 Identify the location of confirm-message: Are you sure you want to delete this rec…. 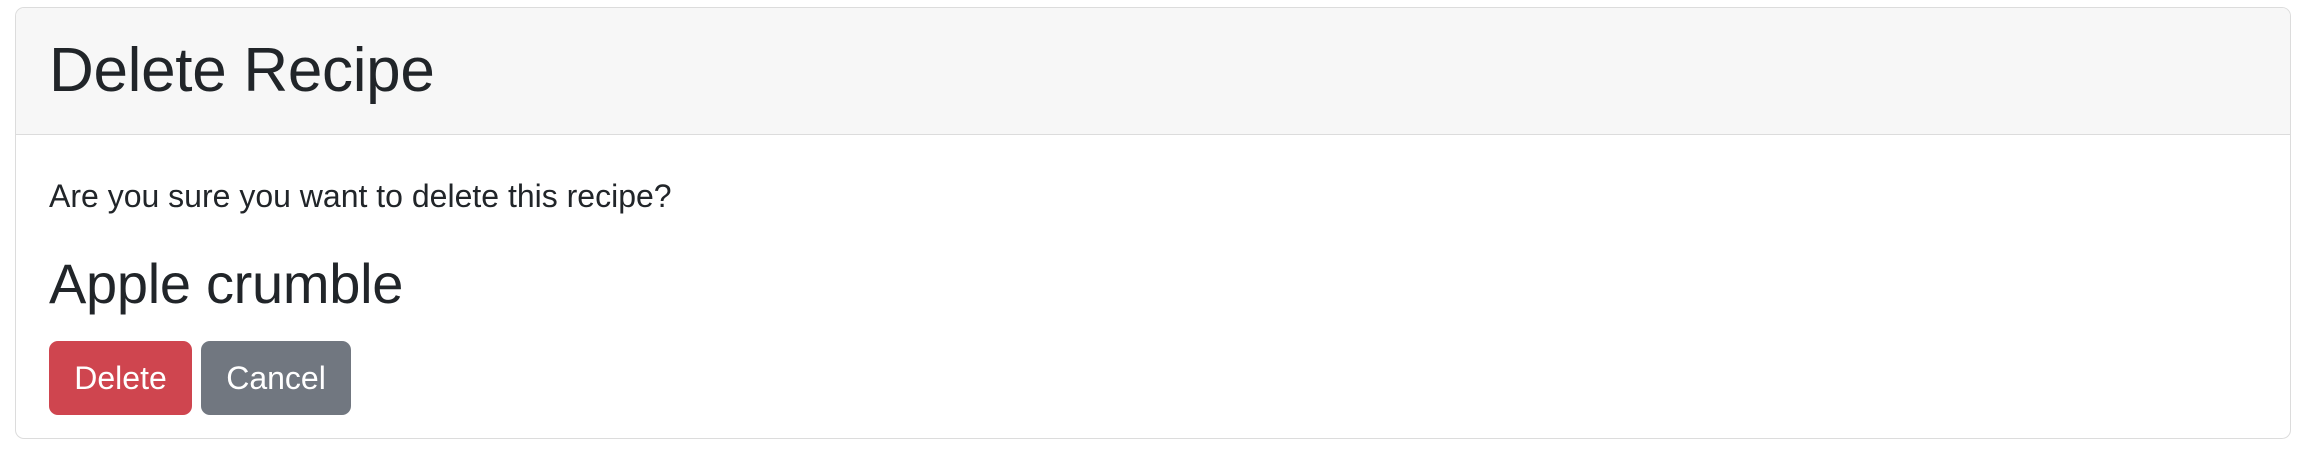
(360, 196).